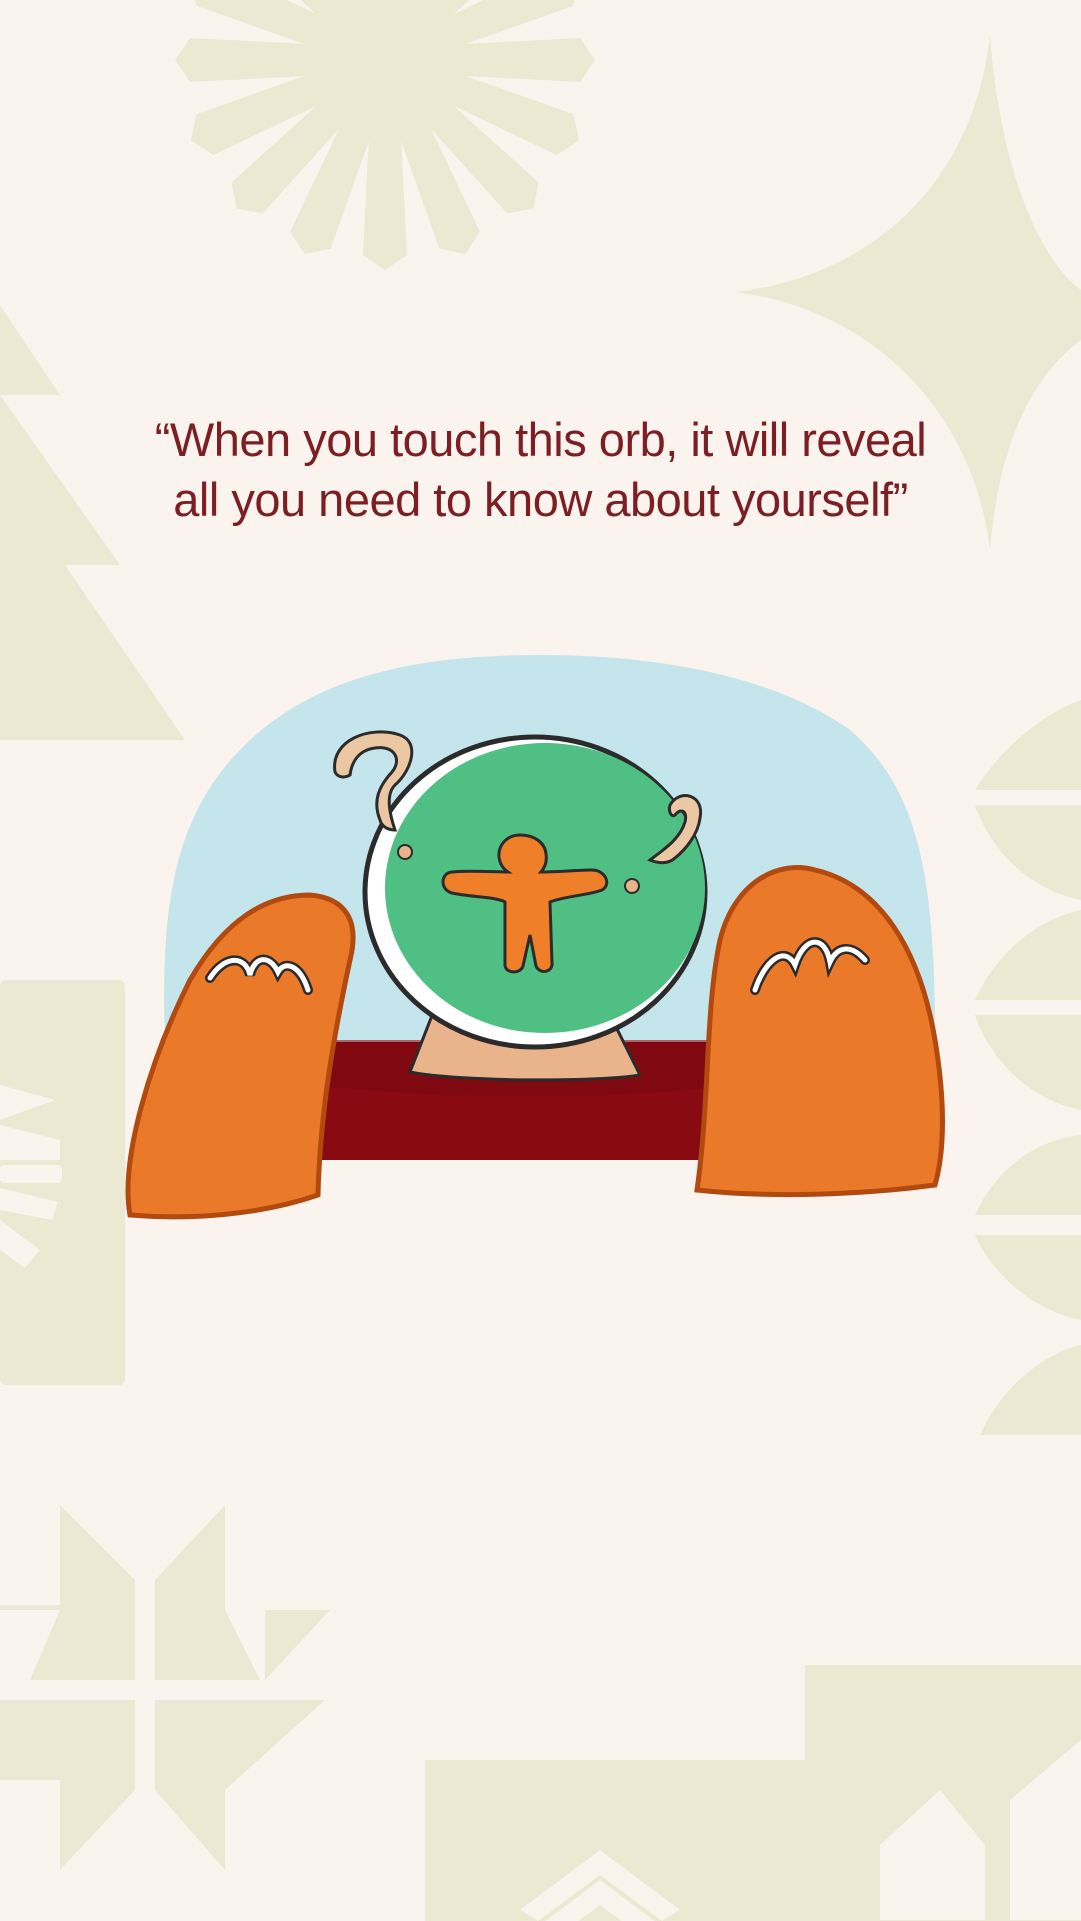 The height and width of the screenshot is (1921, 1081). Describe the element at coordinates (240, 1056) in the screenshot. I see `hand-left-icon` at that location.